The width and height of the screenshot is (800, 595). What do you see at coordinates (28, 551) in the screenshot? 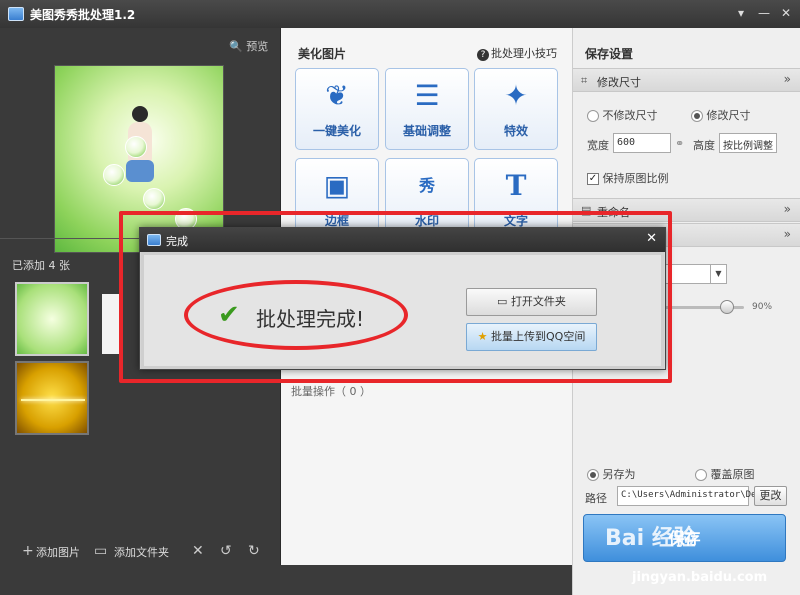
I see `plus-icon: +` at bounding box center [28, 551].